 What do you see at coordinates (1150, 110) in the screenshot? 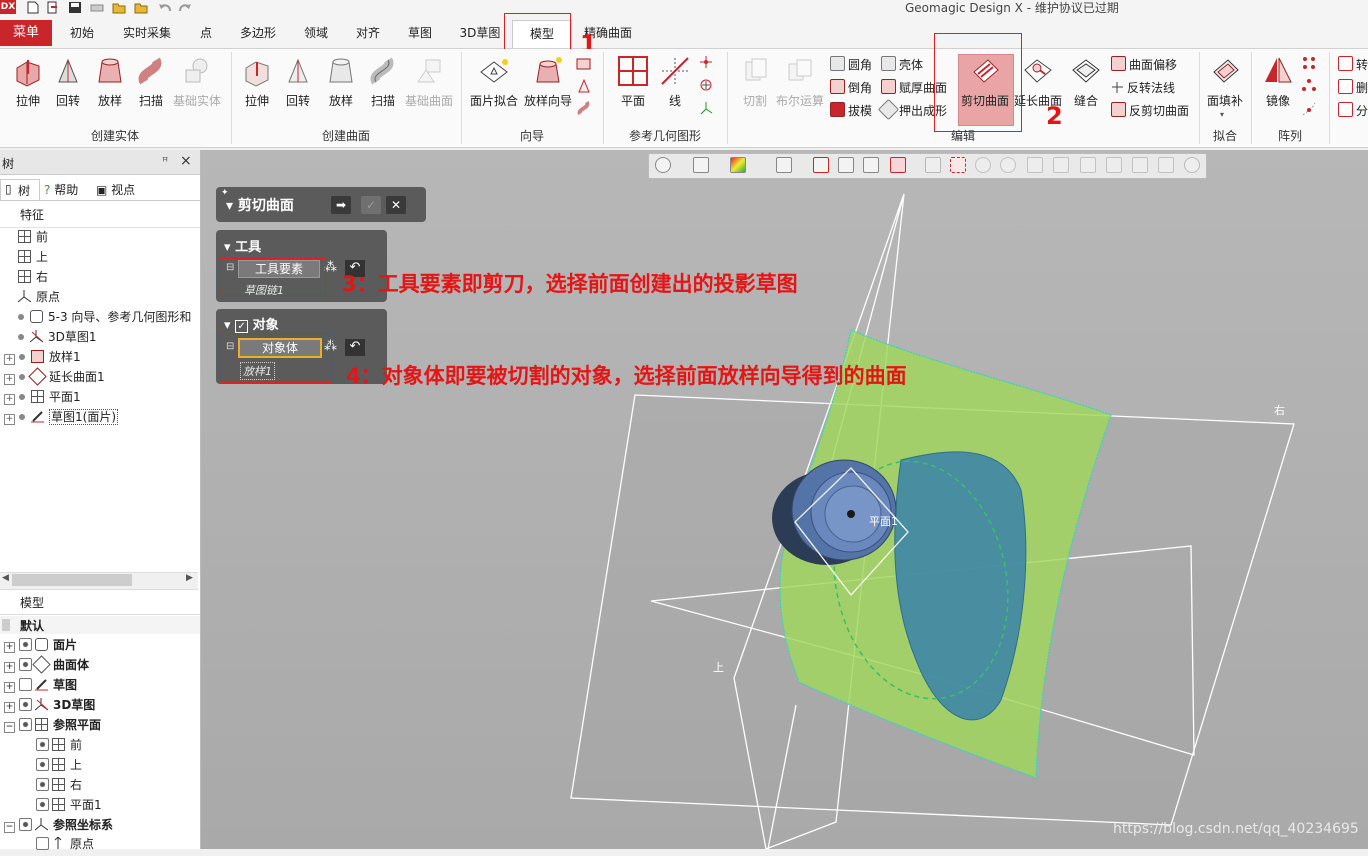
I see `untrim-surface-button: 反剪切曲面` at bounding box center [1150, 110].